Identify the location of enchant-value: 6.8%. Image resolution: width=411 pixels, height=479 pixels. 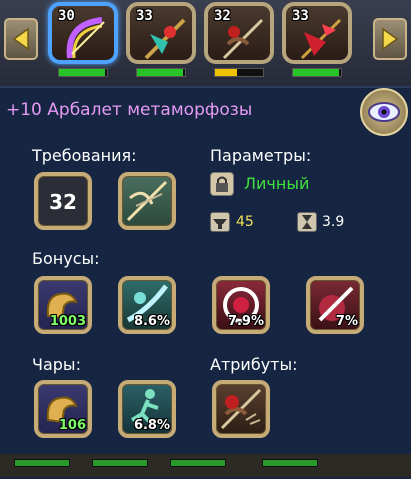
(151, 425).